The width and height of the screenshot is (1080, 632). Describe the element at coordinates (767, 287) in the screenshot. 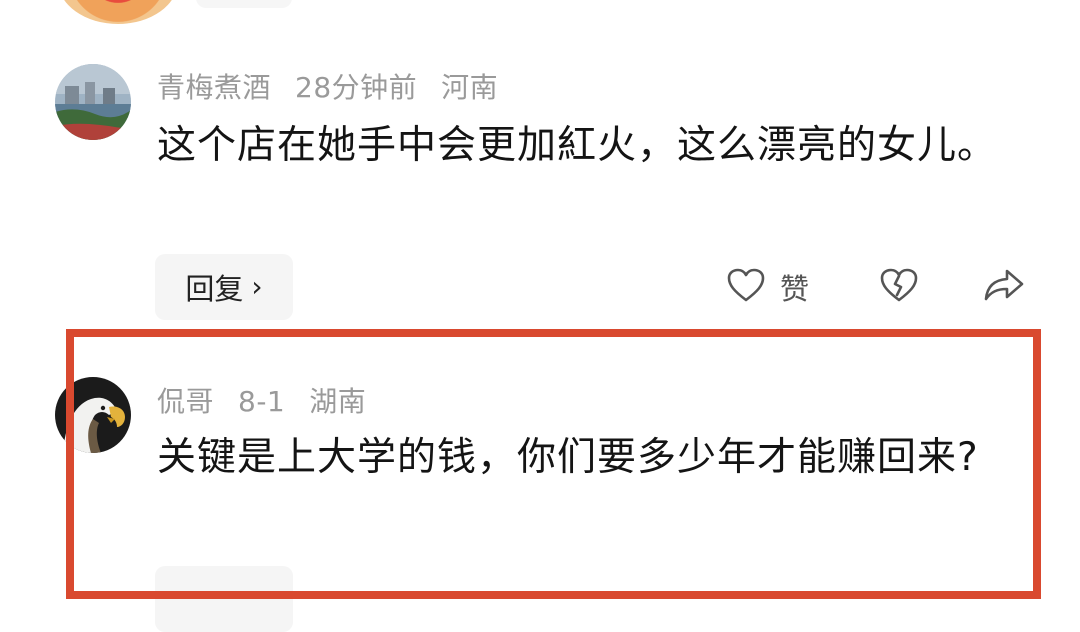

I see `like-action: 赞` at that location.